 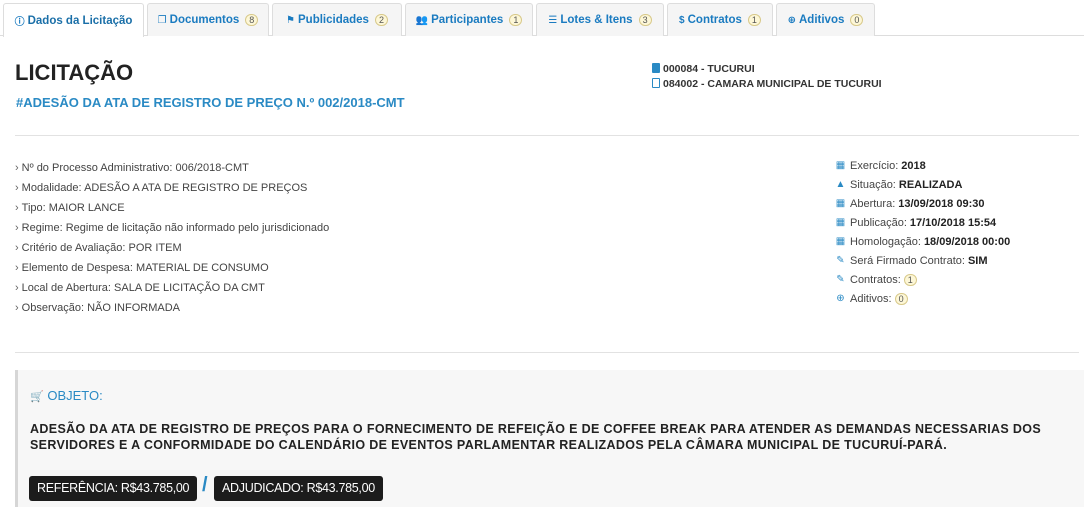 What do you see at coordinates (196, 188) in the screenshot?
I see `detail-value: ADESÃO A ATA DE REGISTRO DE PREÇOS` at bounding box center [196, 188].